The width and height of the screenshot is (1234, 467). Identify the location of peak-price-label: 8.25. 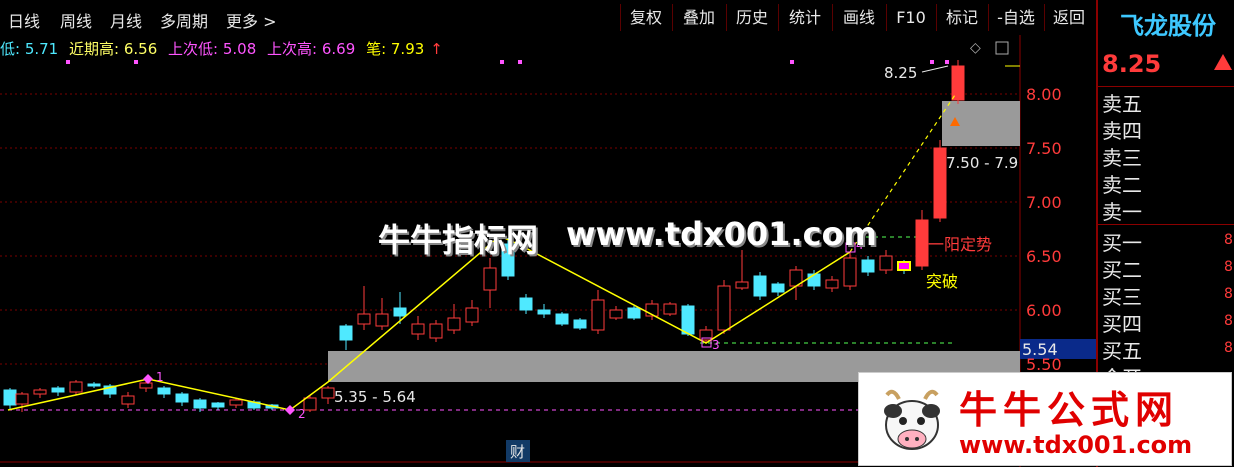
(900, 73).